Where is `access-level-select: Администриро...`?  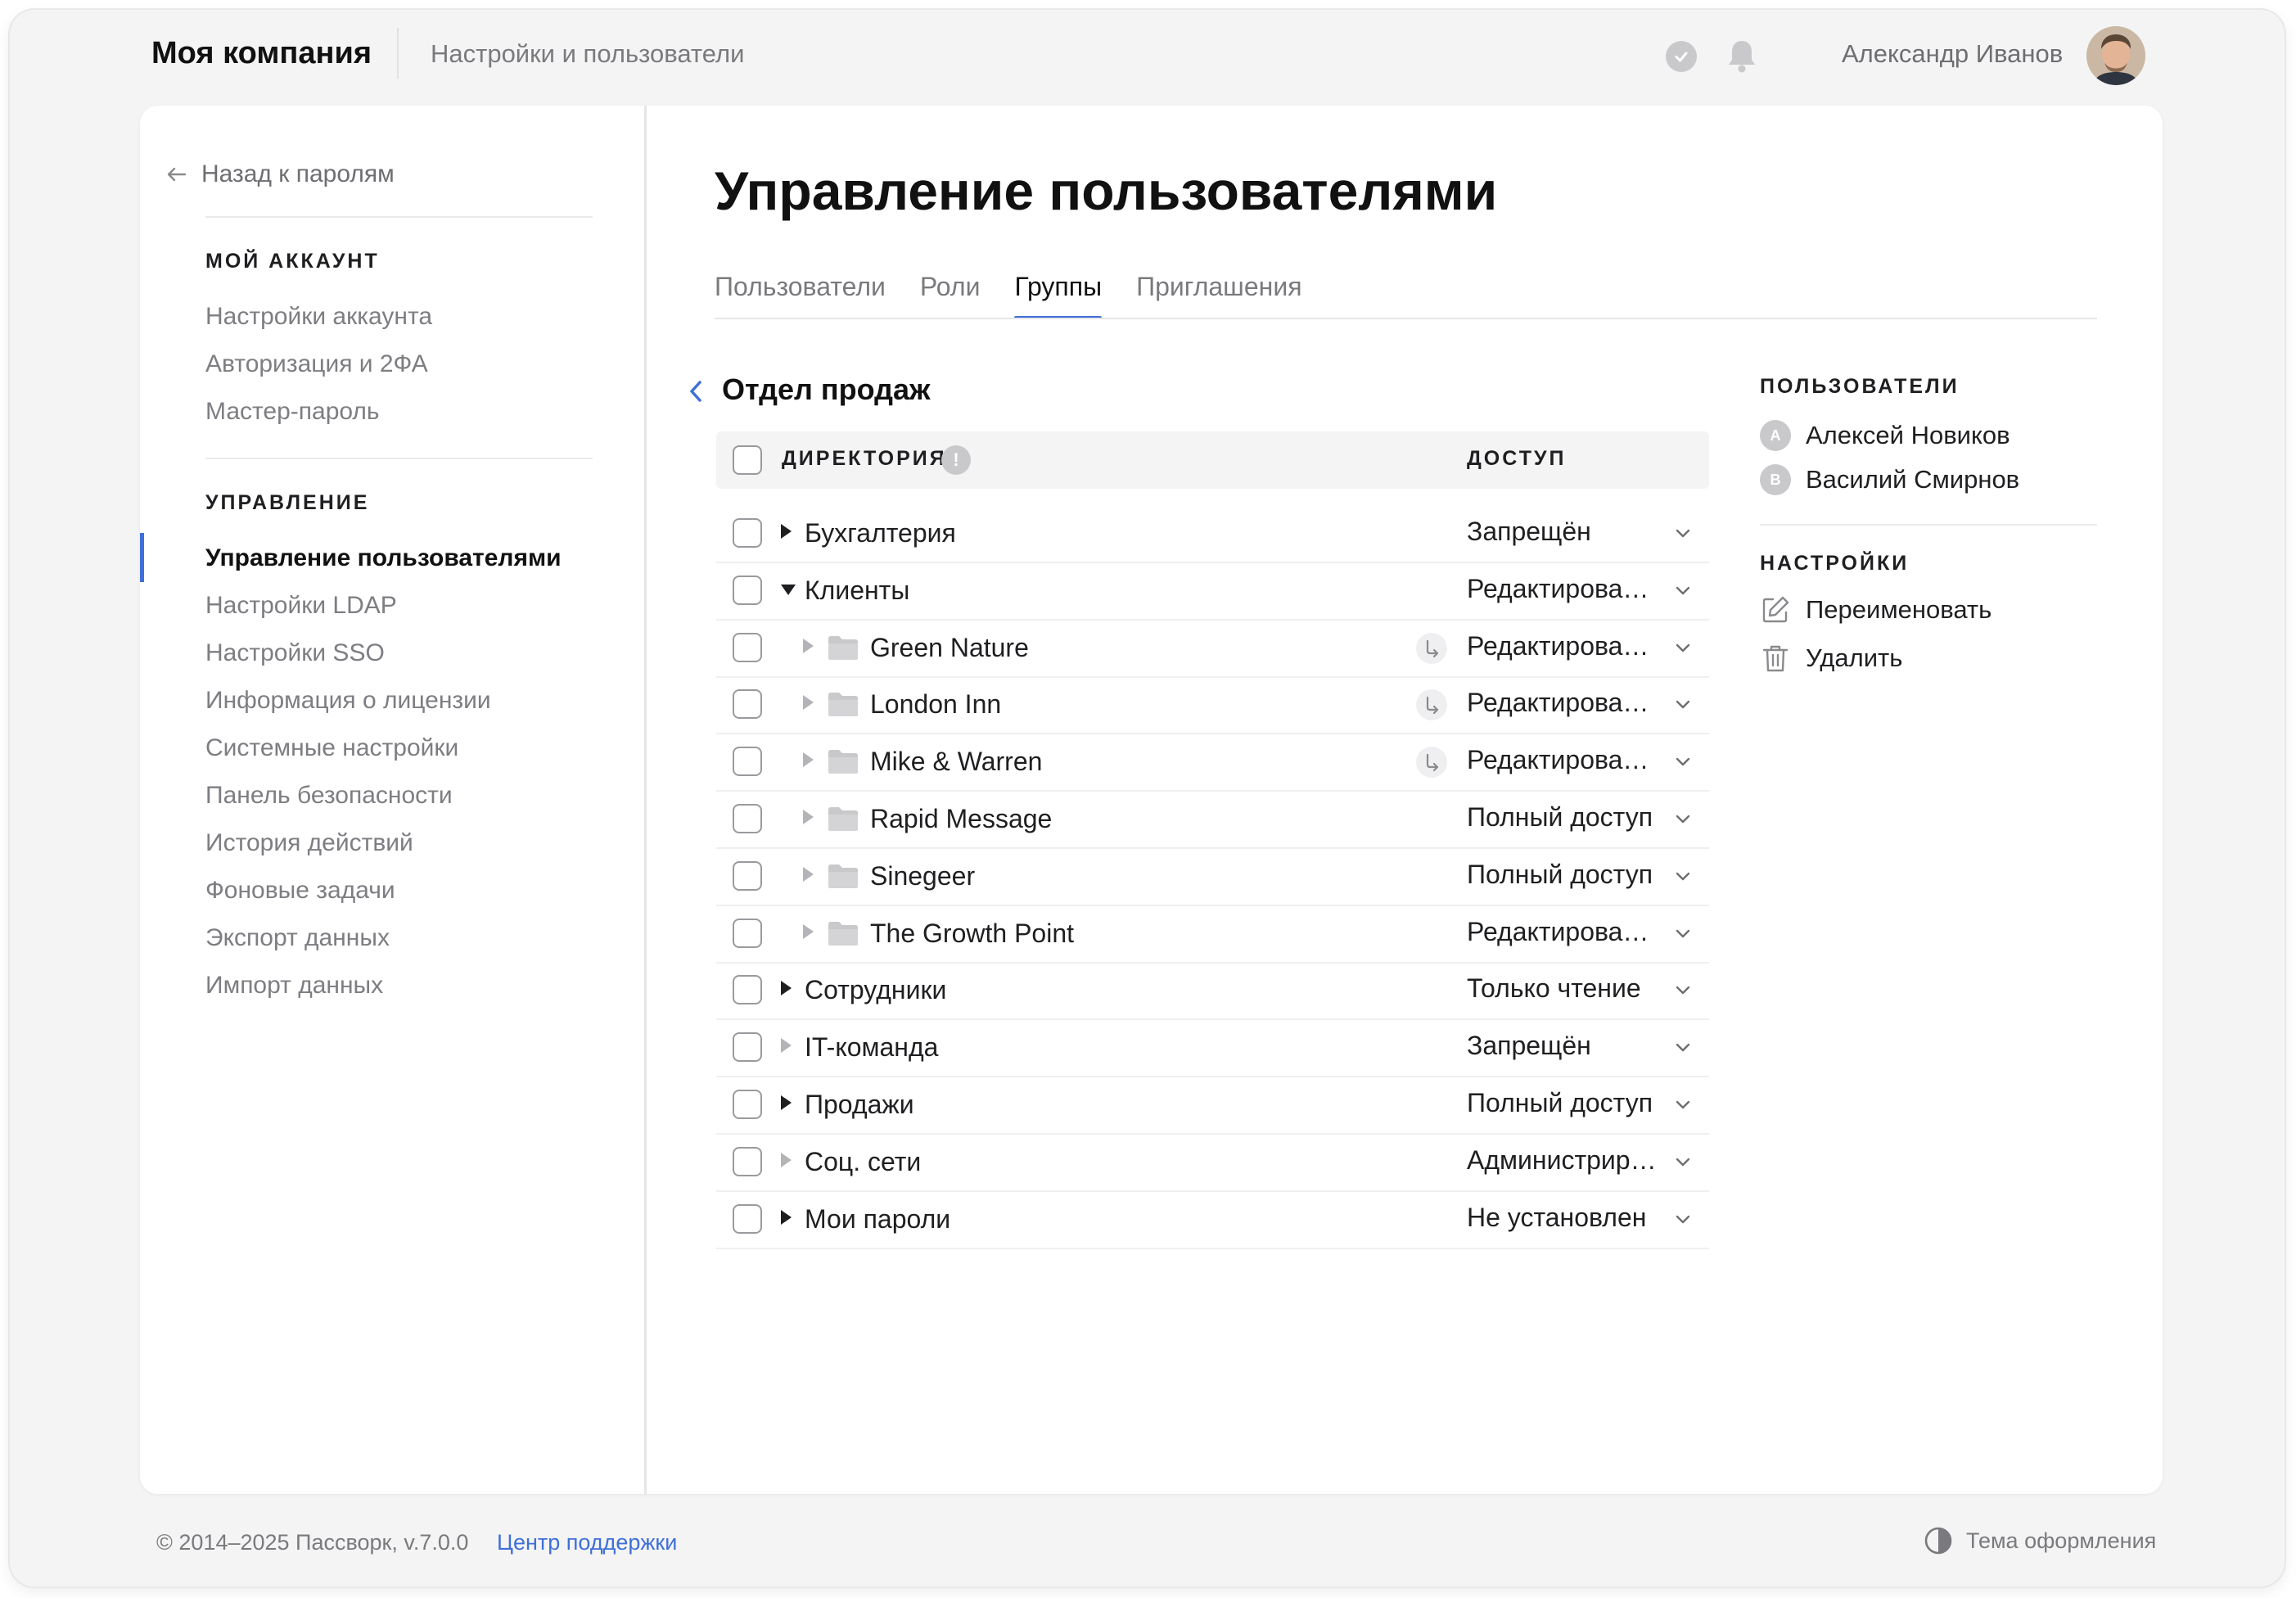 access-level-select: Администриро... is located at coordinates (1565, 1160).